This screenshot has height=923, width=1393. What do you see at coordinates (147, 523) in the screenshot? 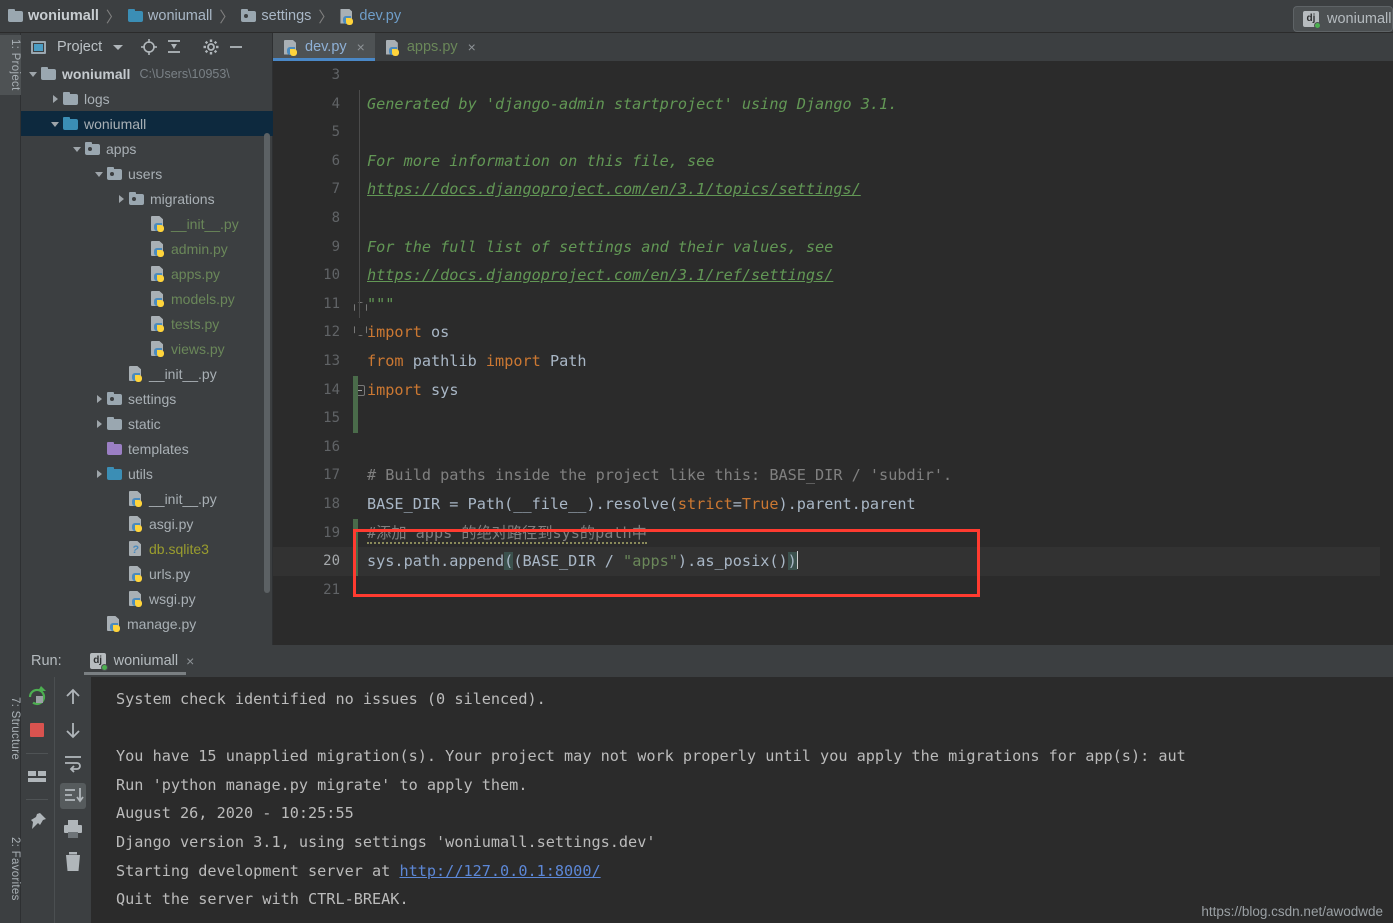
I see `tree-item-asgi-py: asgi.py` at bounding box center [147, 523].